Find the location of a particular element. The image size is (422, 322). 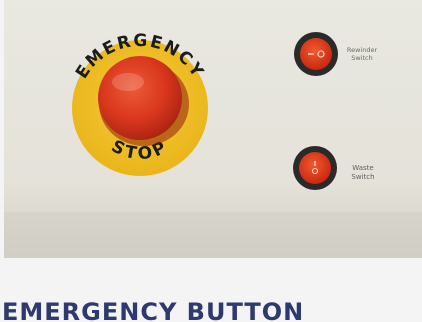

stop-red-knob is located at coordinates (140, 98).